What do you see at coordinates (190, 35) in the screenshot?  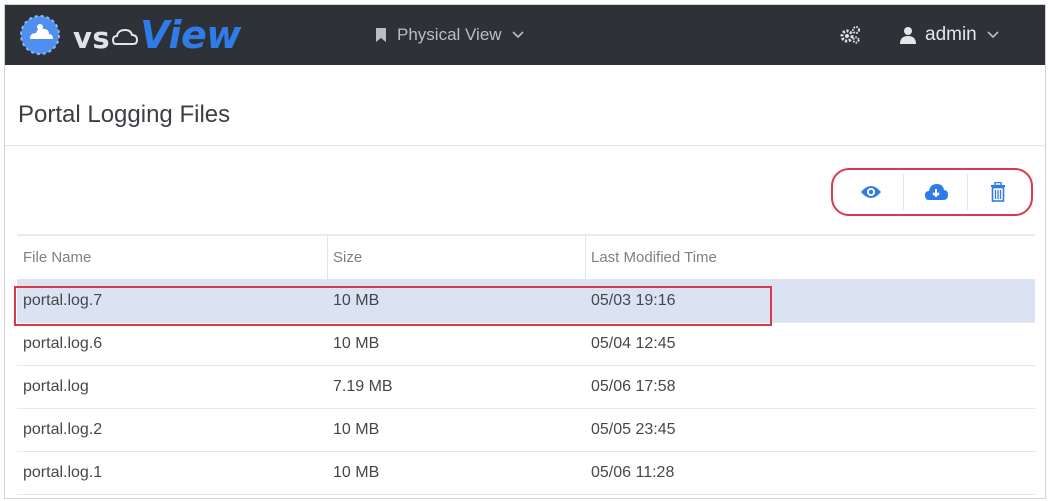 I see `logo-main: View` at bounding box center [190, 35].